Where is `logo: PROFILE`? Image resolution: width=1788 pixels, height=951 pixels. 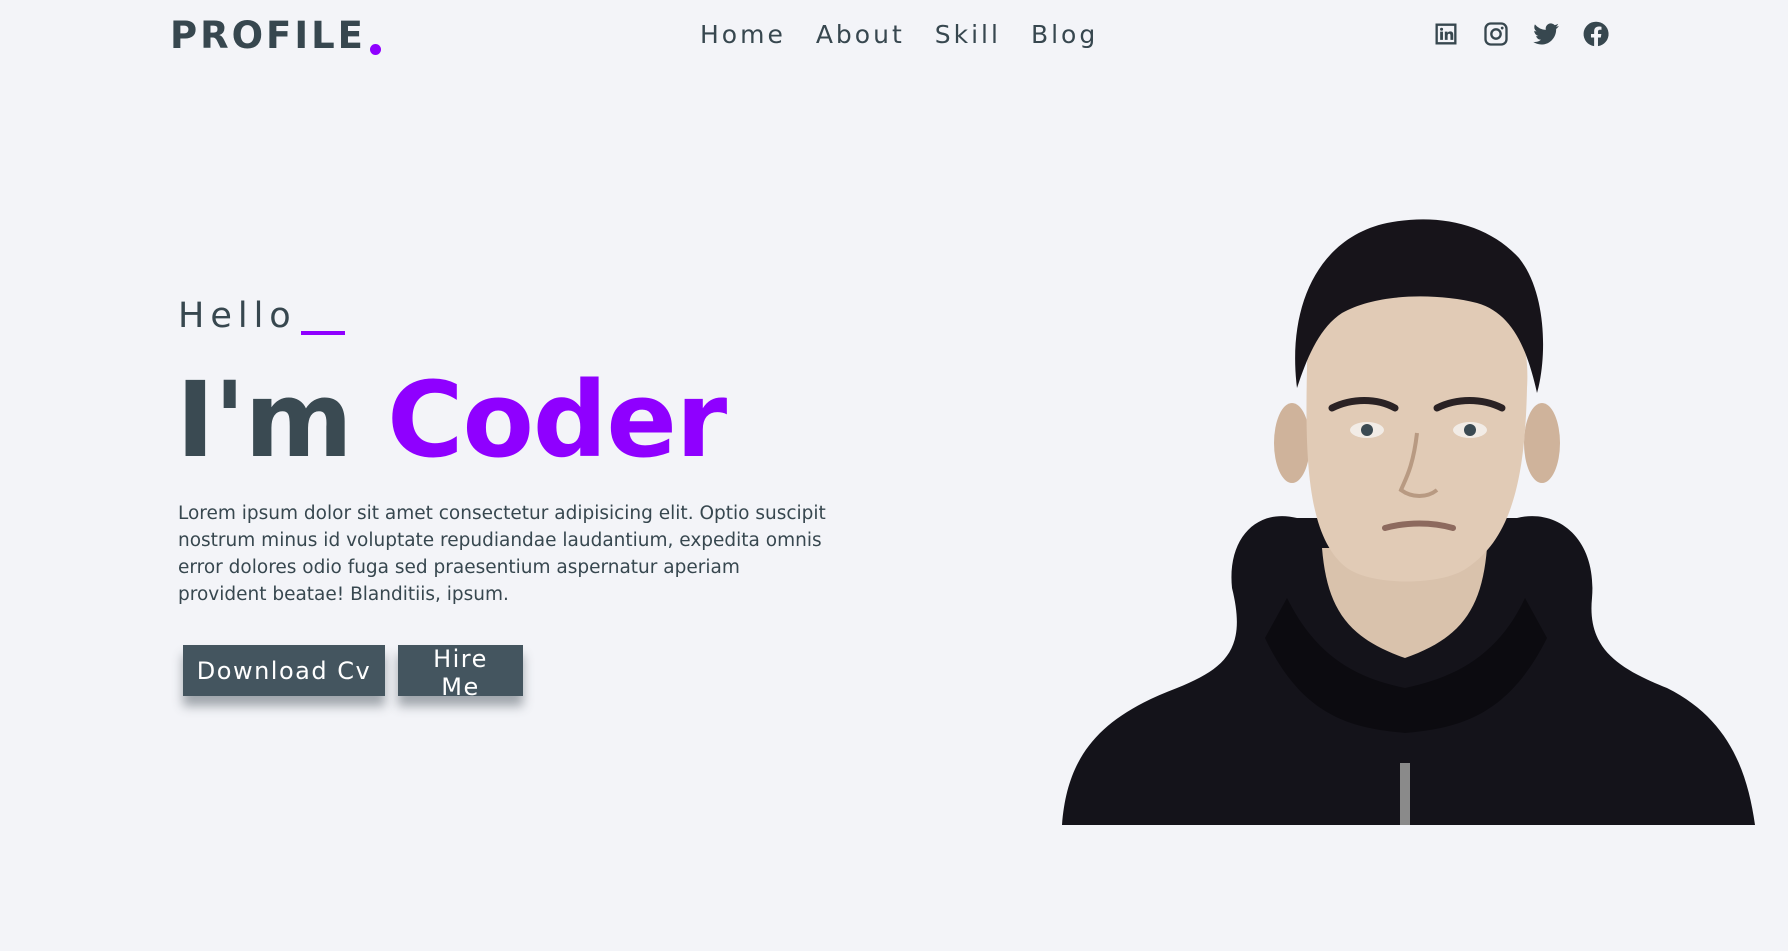
logo: PROFILE is located at coordinates (275, 35).